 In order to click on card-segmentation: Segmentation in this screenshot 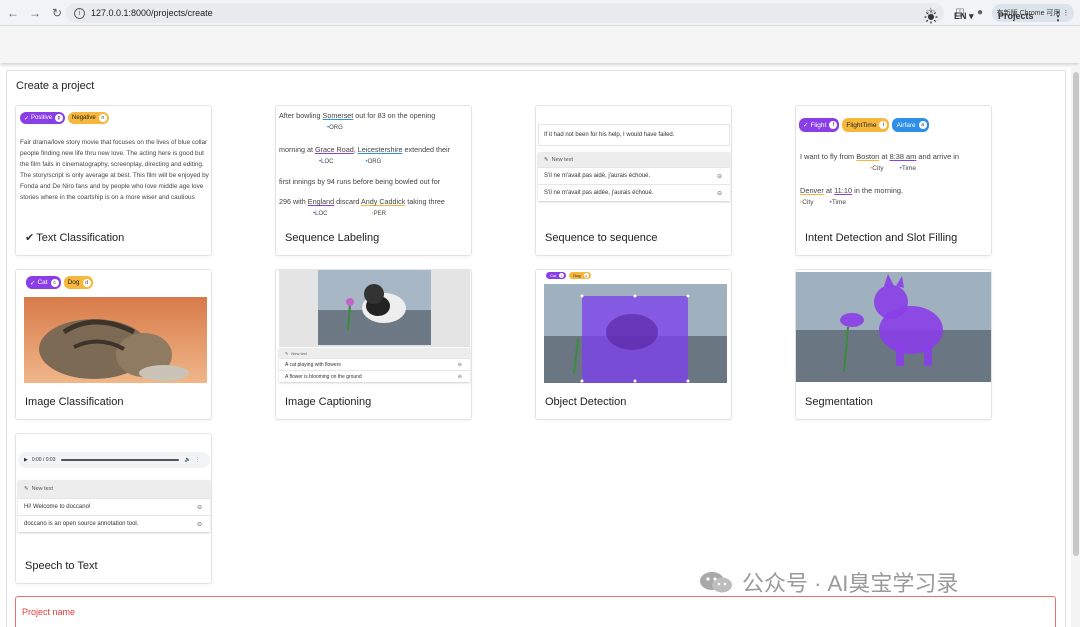, I will do `click(893, 344)`.